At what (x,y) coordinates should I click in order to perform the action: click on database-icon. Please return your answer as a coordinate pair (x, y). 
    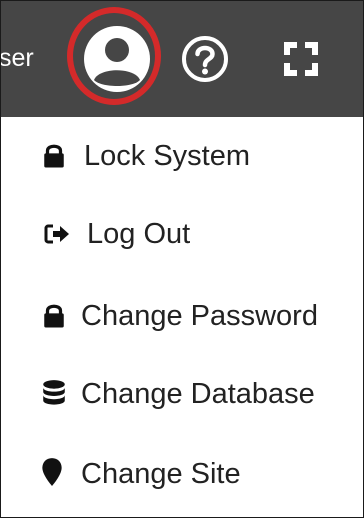
    Looking at the image, I should click on (54, 392).